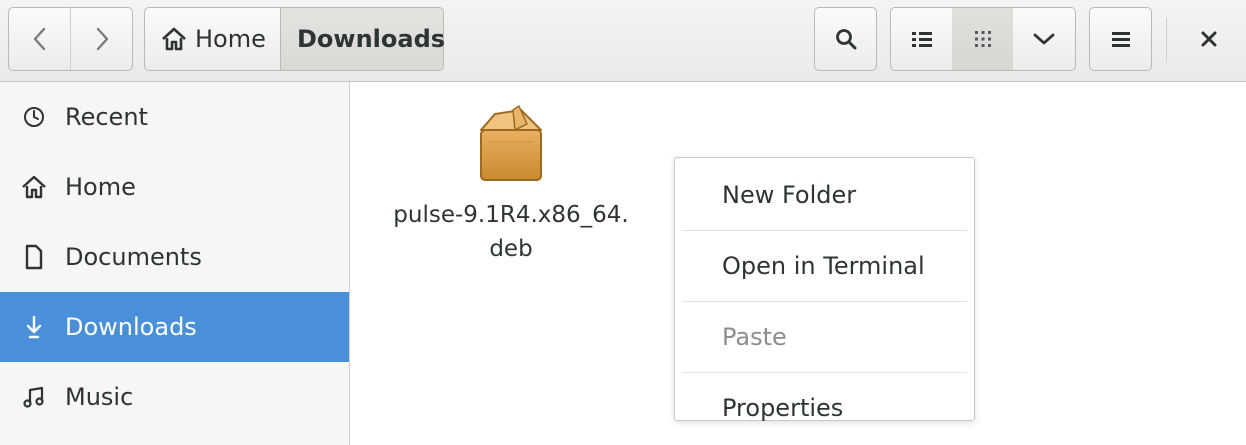 The width and height of the screenshot is (1246, 445). What do you see at coordinates (824, 266) in the screenshot?
I see `menu-item-open-in-terminal: Open in Terminal` at bounding box center [824, 266].